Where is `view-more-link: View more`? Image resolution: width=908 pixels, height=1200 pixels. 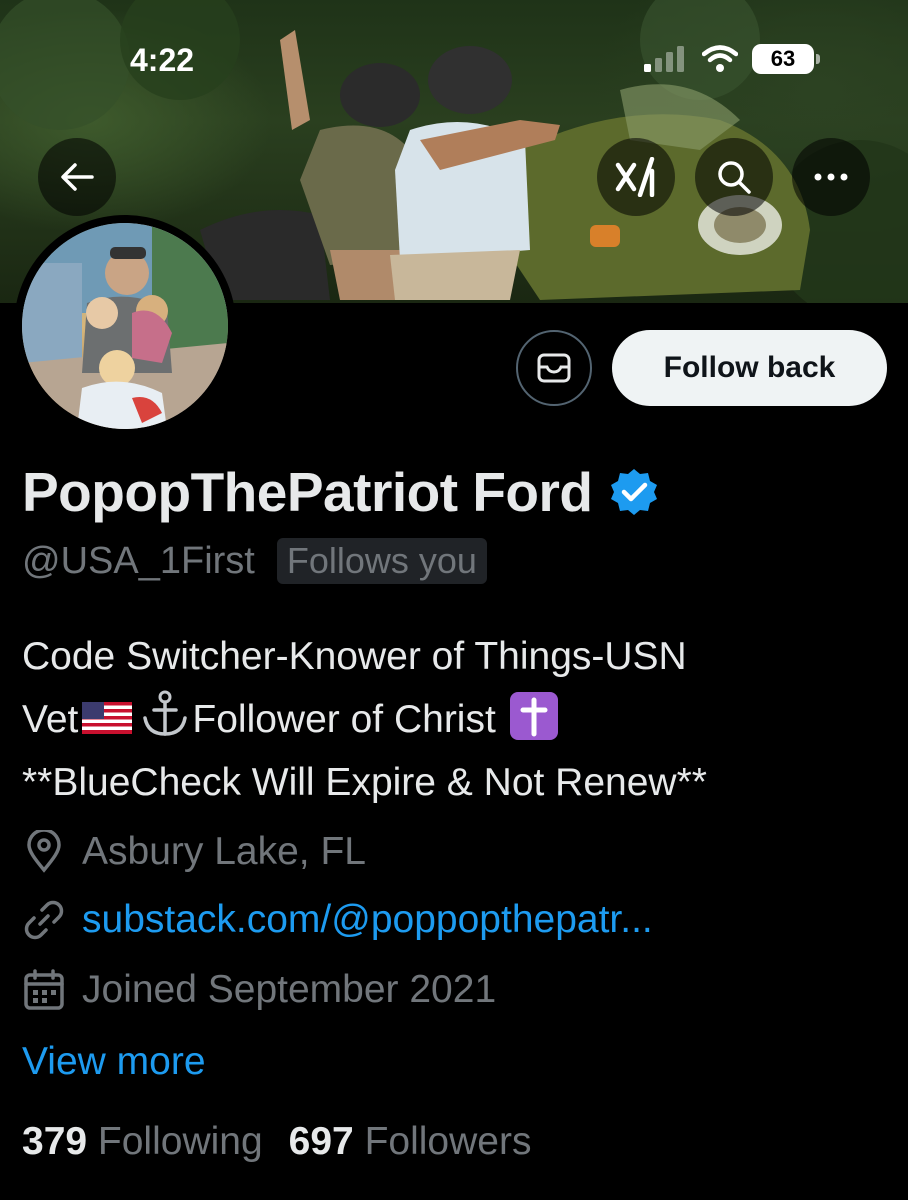 view-more-link: View more is located at coordinates (114, 1062).